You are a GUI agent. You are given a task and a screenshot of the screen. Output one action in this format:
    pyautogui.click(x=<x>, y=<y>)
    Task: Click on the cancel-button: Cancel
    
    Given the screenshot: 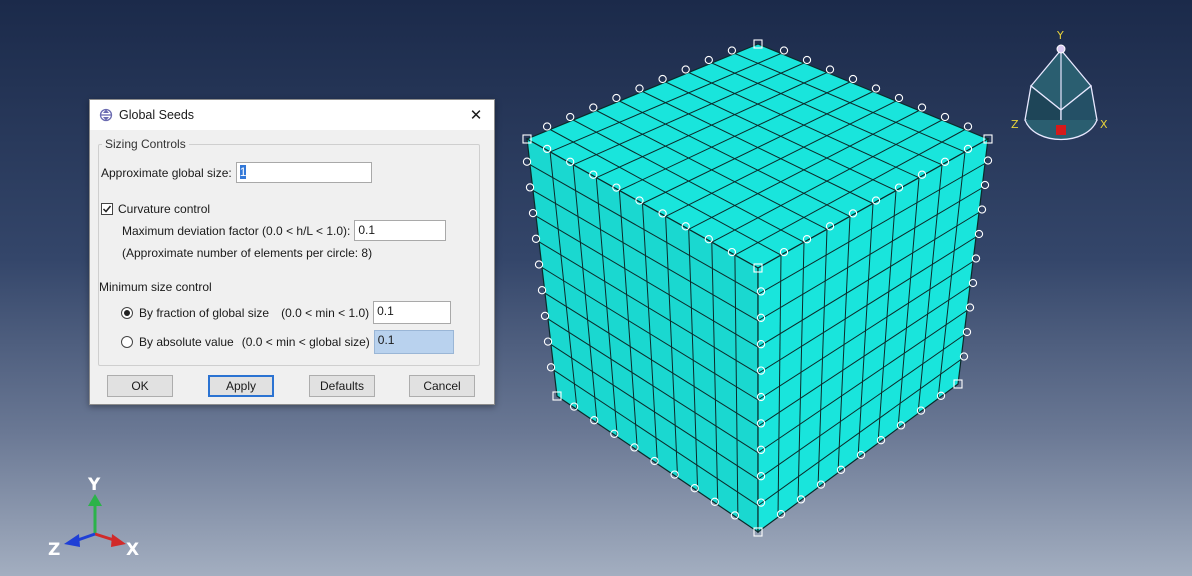 What is the action you would take?
    pyautogui.click(x=442, y=386)
    